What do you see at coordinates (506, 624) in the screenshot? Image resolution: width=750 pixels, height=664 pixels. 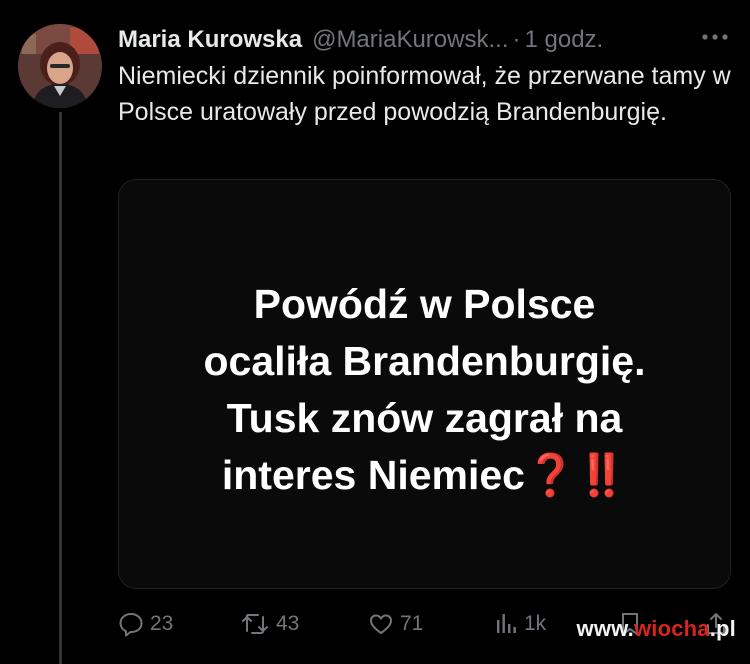 I see `analytics-icon` at bounding box center [506, 624].